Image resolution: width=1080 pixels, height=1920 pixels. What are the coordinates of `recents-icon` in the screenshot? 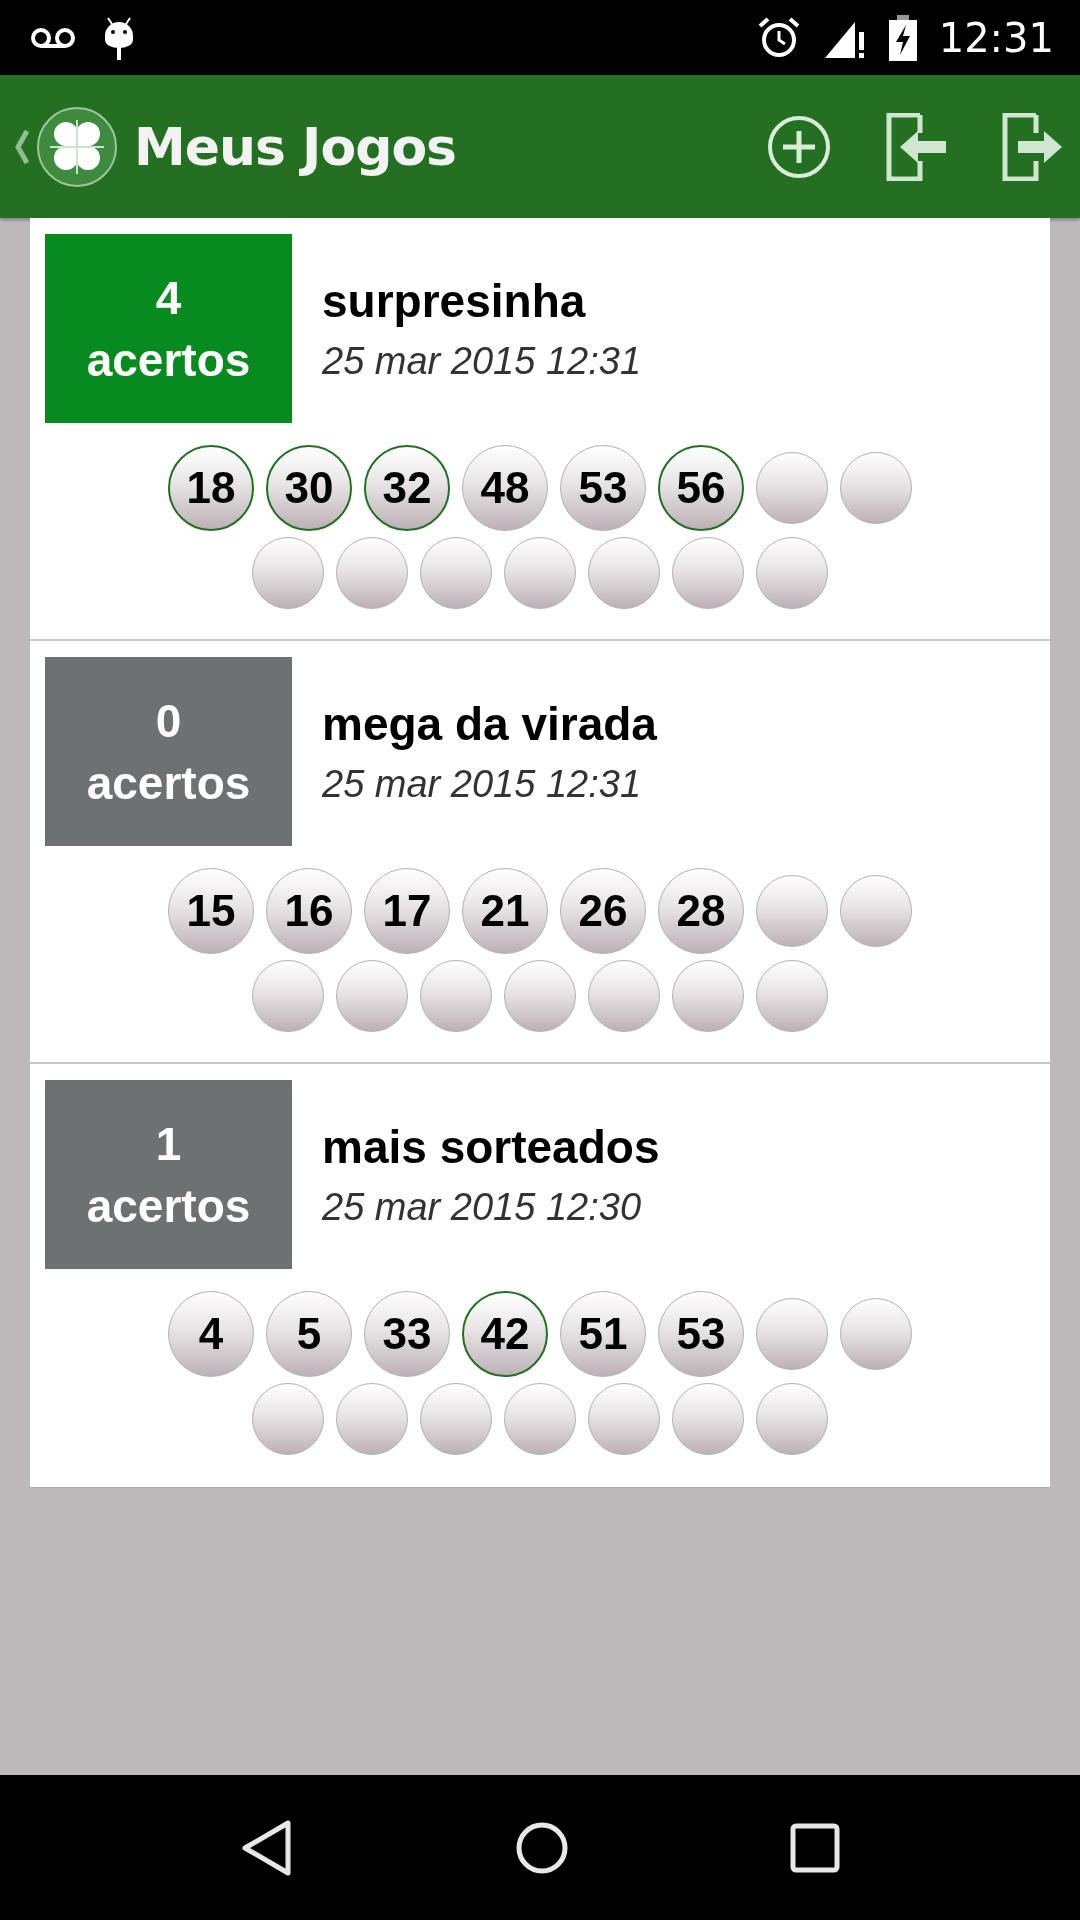 It's located at (814, 1847).